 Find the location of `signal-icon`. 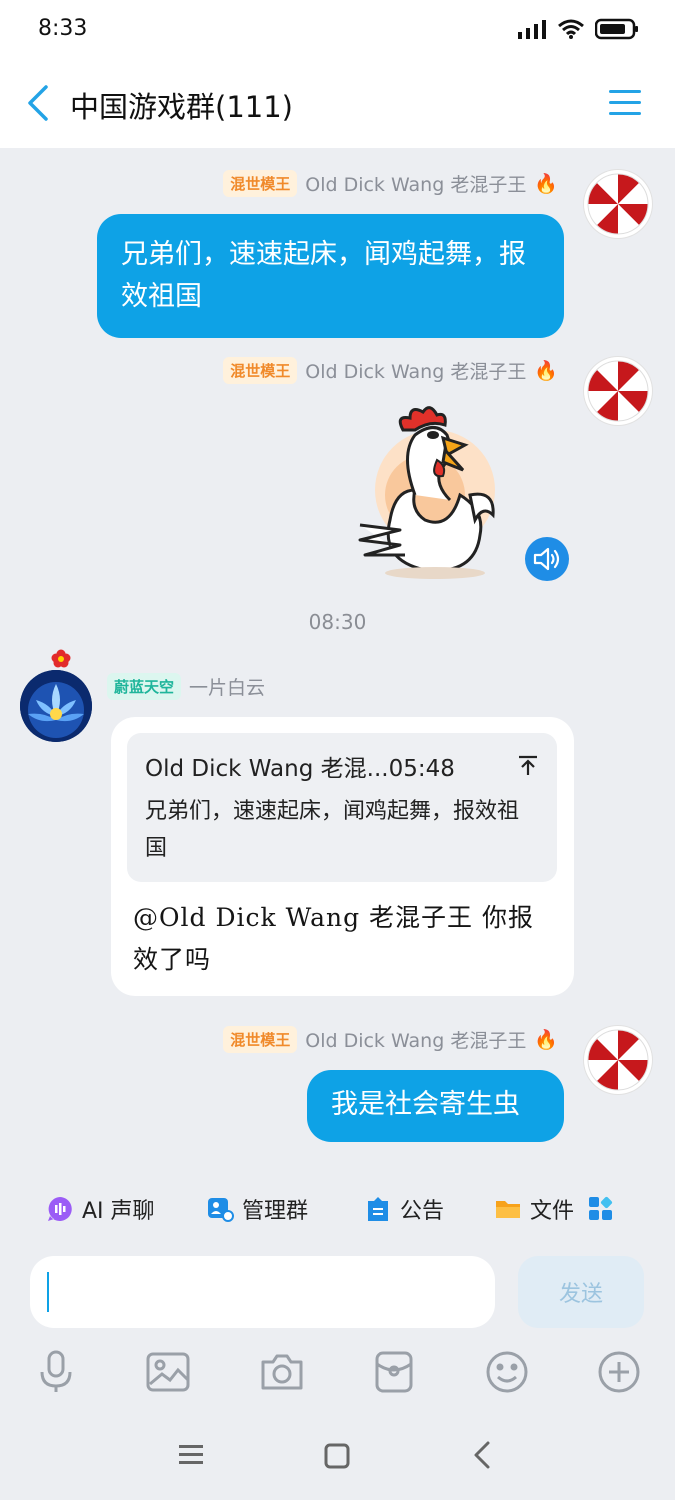

signal-icon is located at coordinates (532, 29).